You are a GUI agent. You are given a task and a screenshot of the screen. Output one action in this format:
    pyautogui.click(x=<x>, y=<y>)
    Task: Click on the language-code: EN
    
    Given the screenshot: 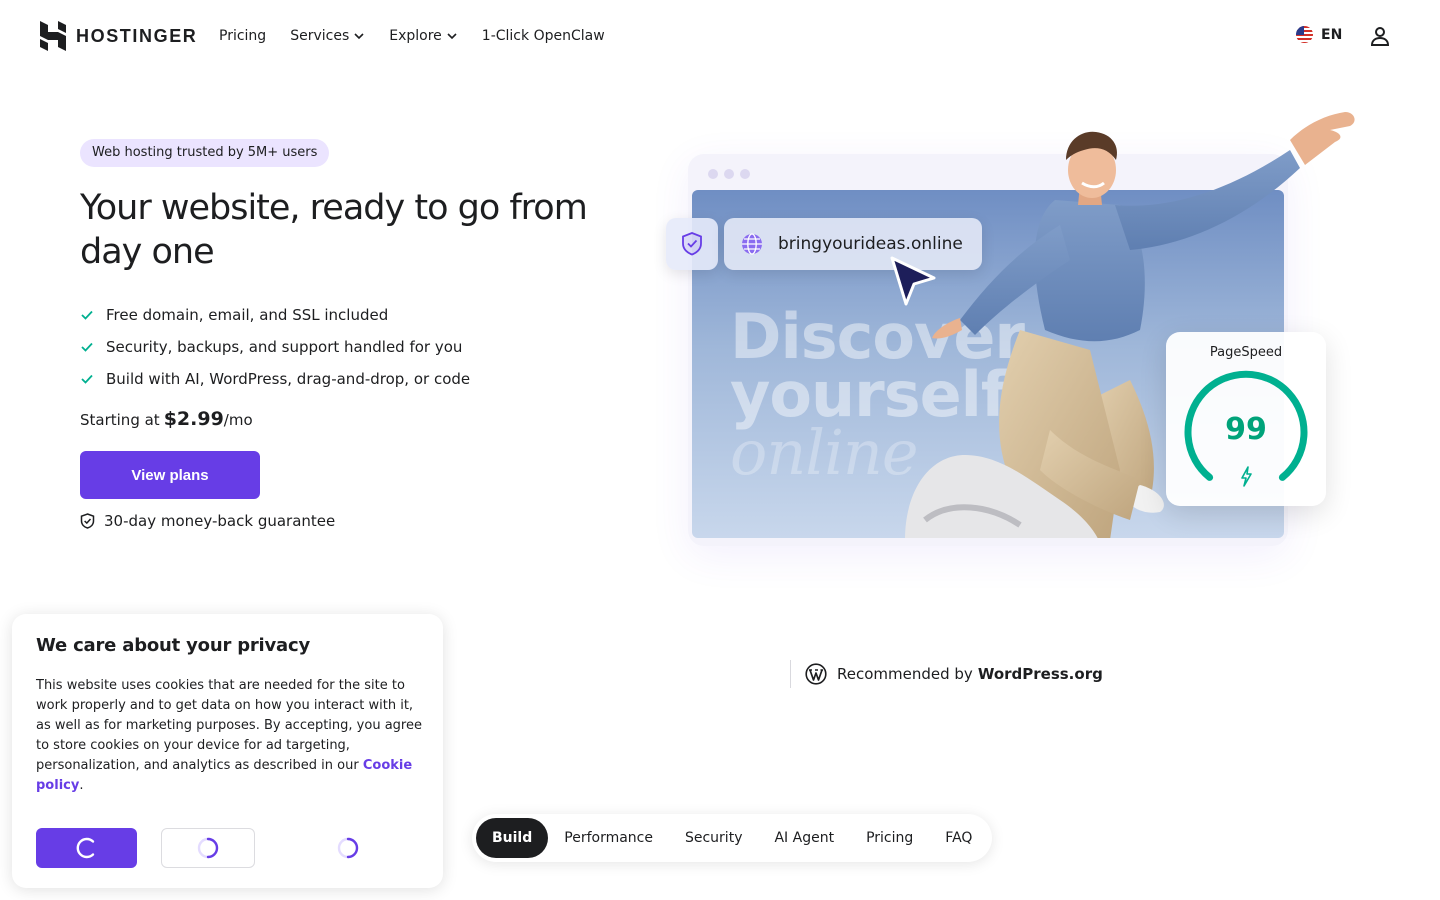 What is the action you would take?
    pyautogui.click(x=1332, y=34)
    